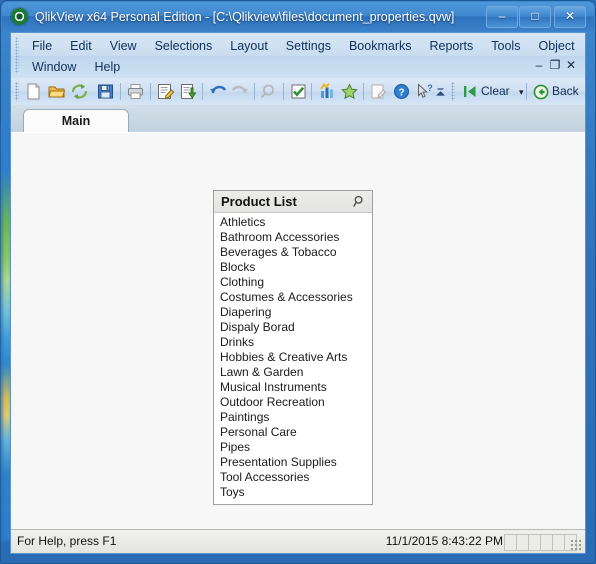 Image resolution: width=596 pixels, height=564 pixels. I want to click on resize-grip-icon, so click(576, 545).